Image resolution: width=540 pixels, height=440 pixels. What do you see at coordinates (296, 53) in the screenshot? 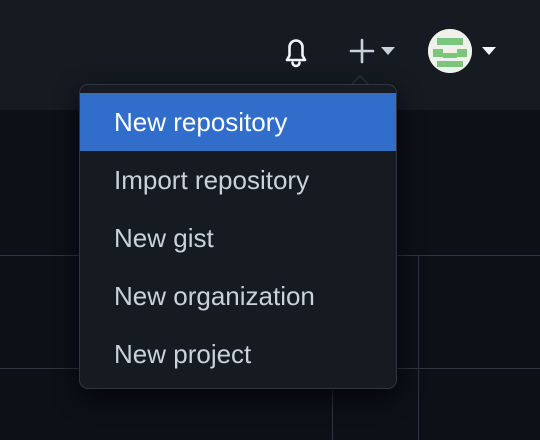
I see `bell-icon` at bounding box center [296, 53].